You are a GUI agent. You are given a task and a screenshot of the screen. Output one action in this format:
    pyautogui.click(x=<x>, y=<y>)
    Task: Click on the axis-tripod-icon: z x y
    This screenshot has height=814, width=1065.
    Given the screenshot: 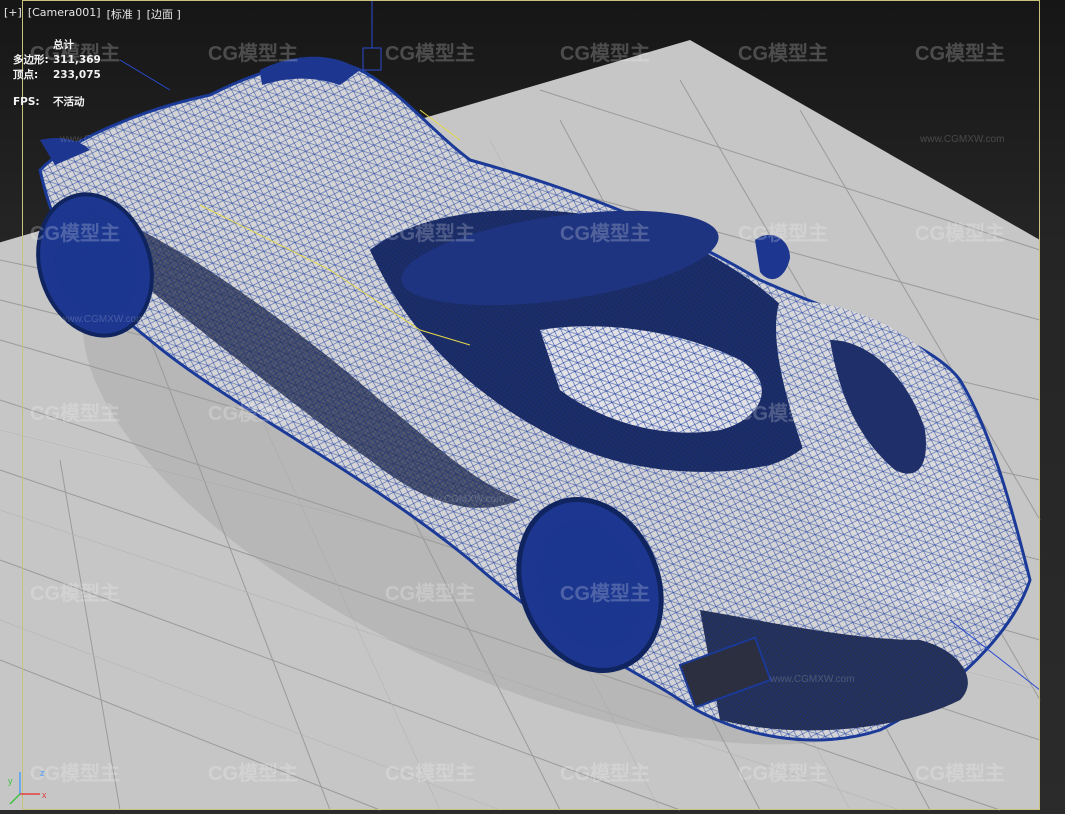 What is the action you would take?
    pyautogui.click(x=27, y=786)
    